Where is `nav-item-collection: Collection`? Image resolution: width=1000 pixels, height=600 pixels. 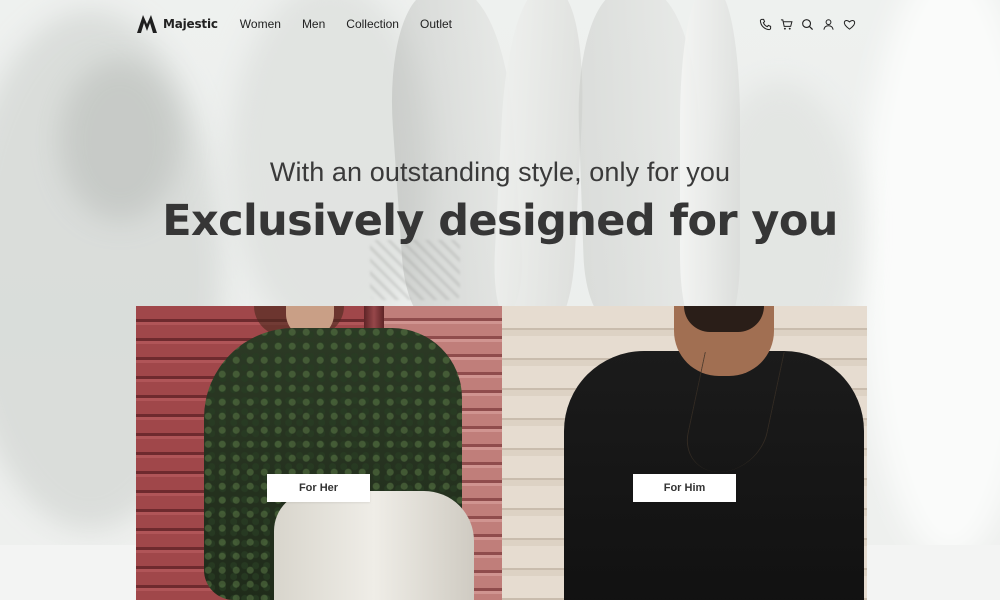 nav-item-collection: Collection is located at coordinates (372, 24).